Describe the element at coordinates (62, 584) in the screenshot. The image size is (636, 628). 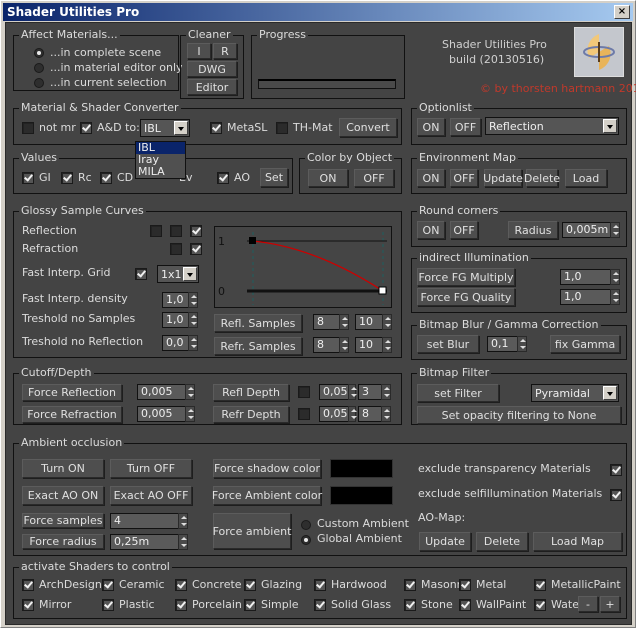
I see `shader-item: ArchDesign` at that location.